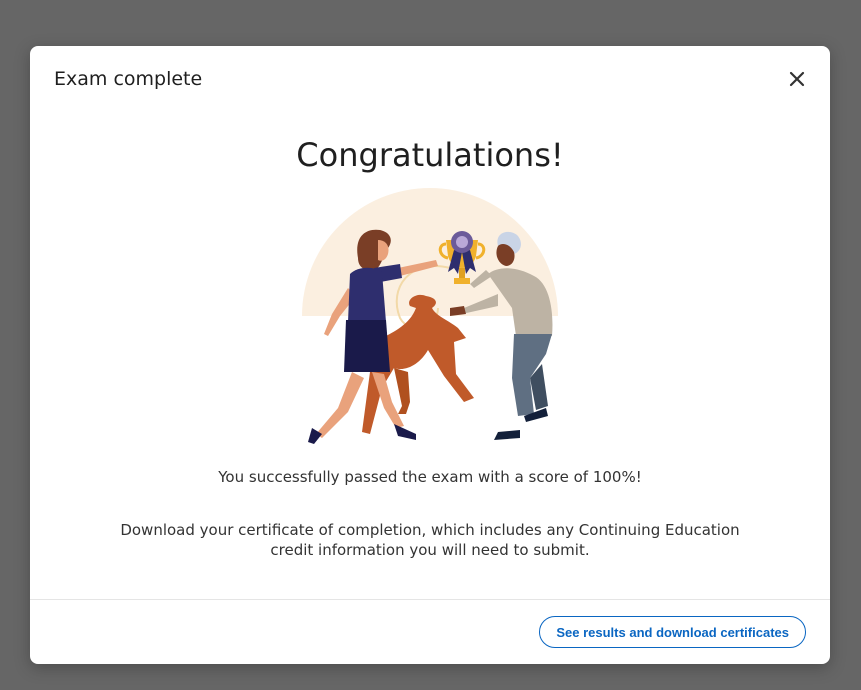 This screenshot has width=861, height=690. I want to click on close-icon, so click(797, 79).